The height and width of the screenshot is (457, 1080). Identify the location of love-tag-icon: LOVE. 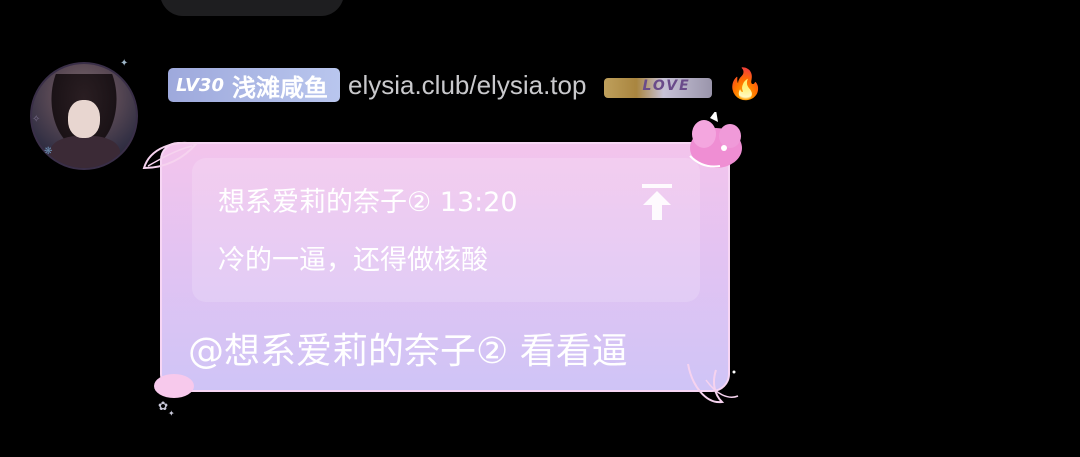
(659, 85).